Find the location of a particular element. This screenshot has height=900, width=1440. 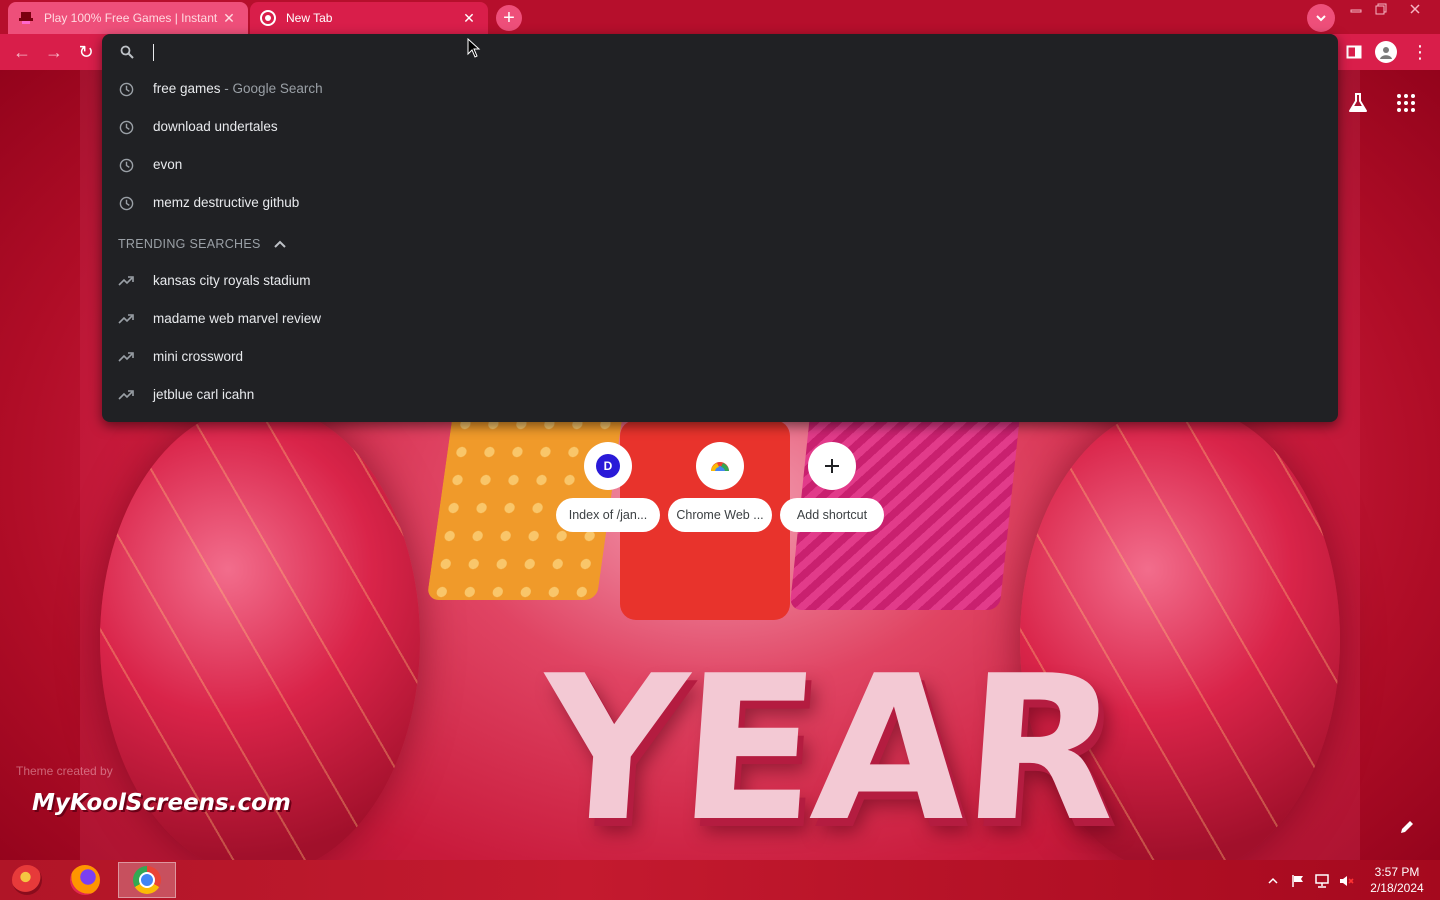

action-center-flag-icon is located at coordinates (1298, 881).